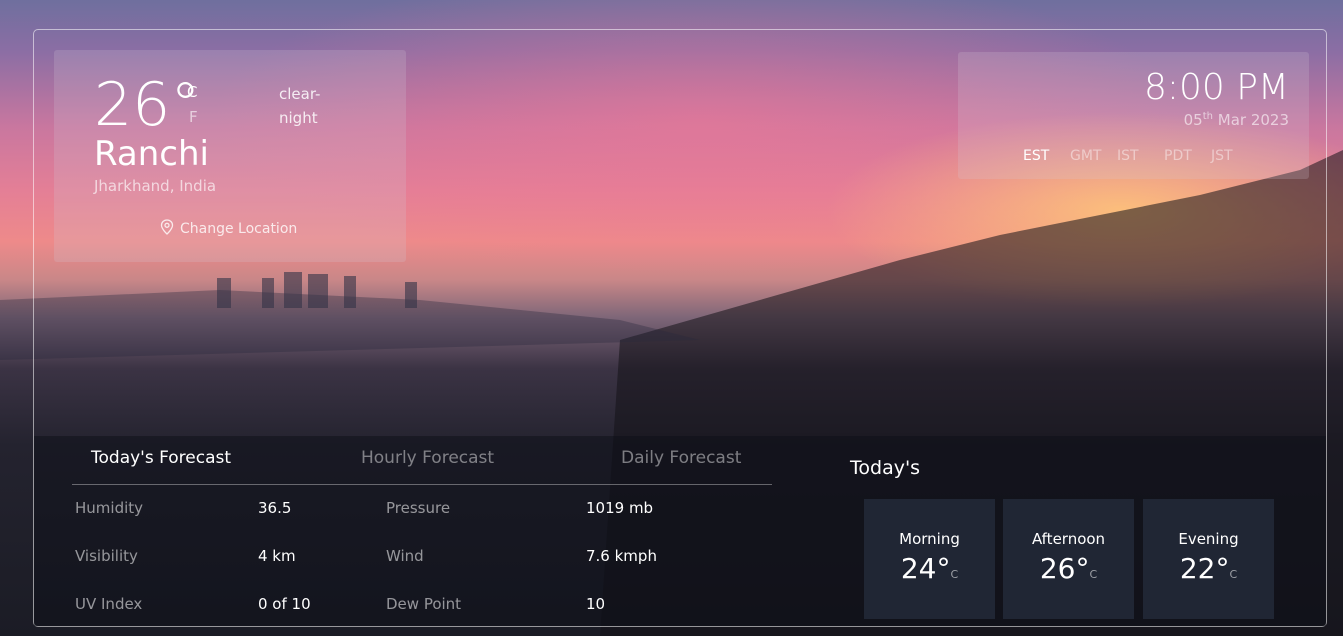 This screenshot has height=636, width=1343. Describe the element at coordinates (1093, 574) in the screenshot. I see `afternoon-unit: C` at that location.